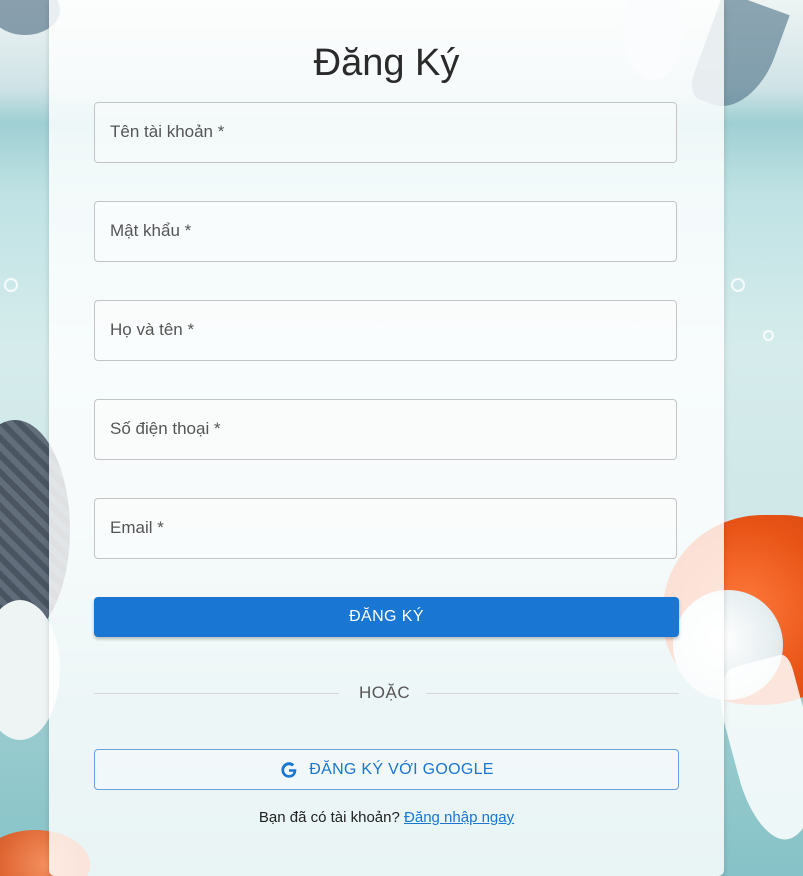  What do you see at coordinates (167, 131) in the screenshot?
I see `username-label: Tên tài khoản *` at bounding box center [167, 131].